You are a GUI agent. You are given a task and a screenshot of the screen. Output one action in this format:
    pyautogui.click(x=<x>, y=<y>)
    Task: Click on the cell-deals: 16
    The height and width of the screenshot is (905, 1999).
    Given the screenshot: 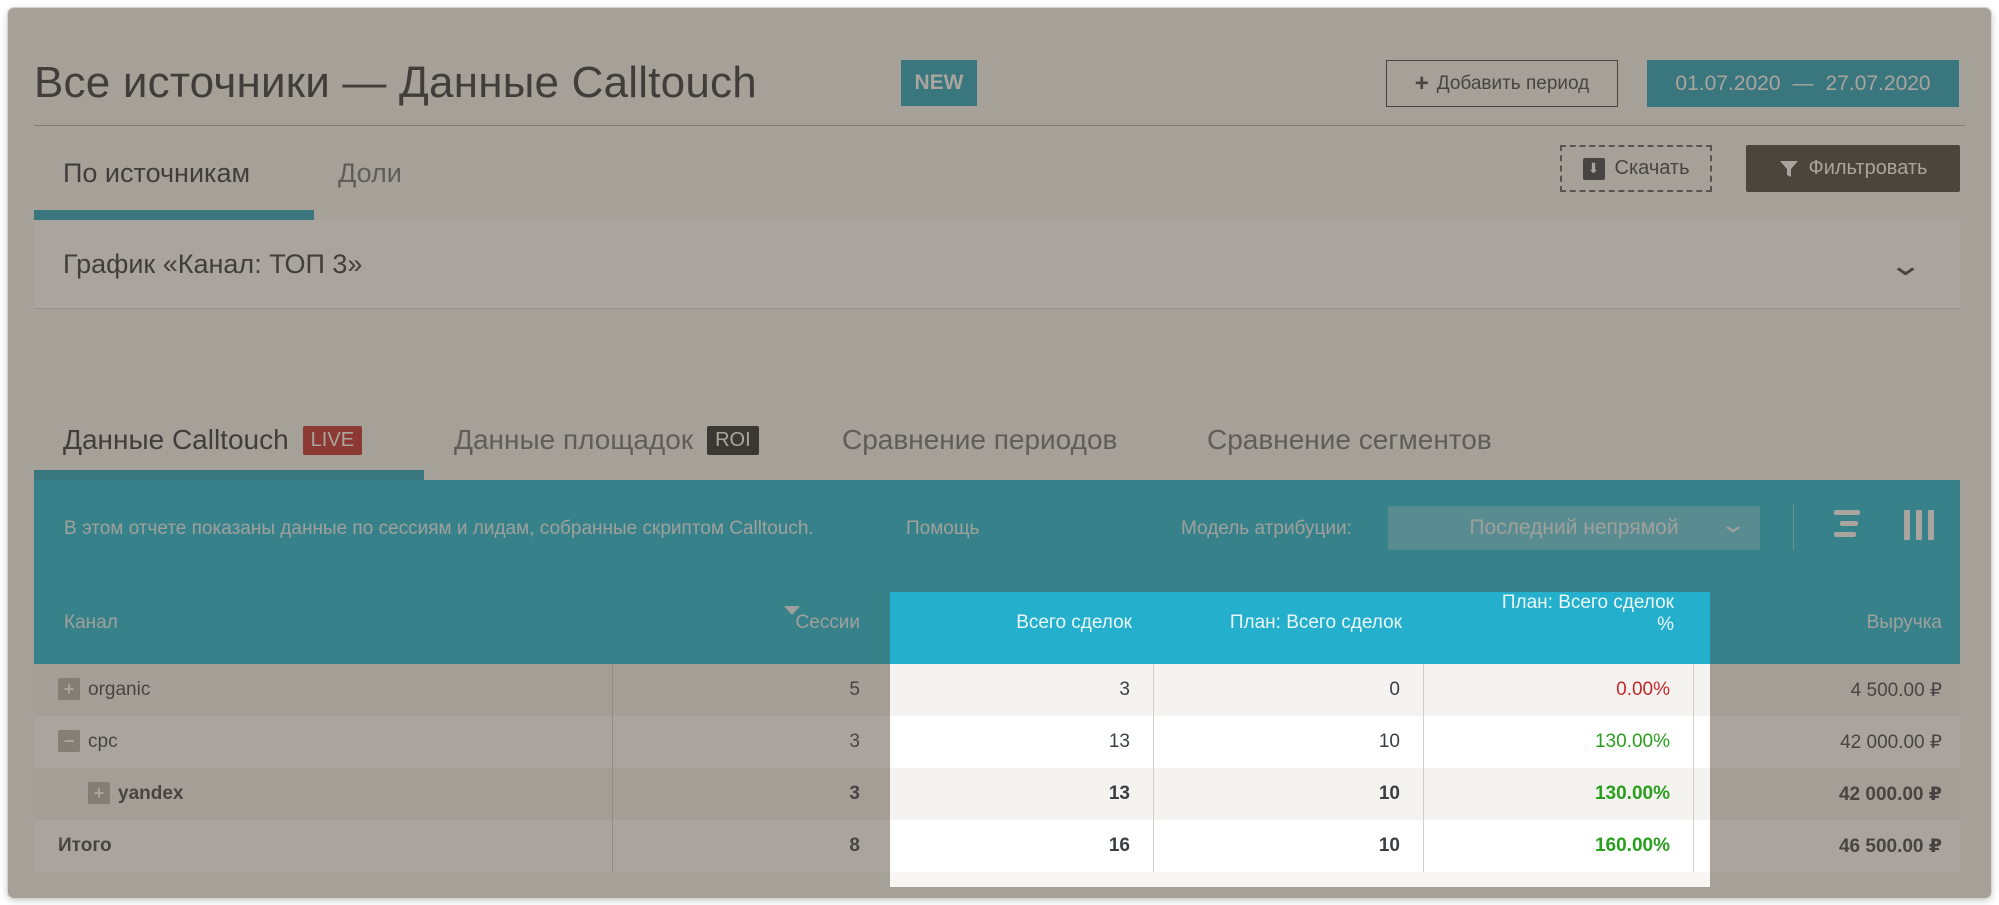 What is the action you would take?
    pyautogui.click(x=1119, y=845)
    